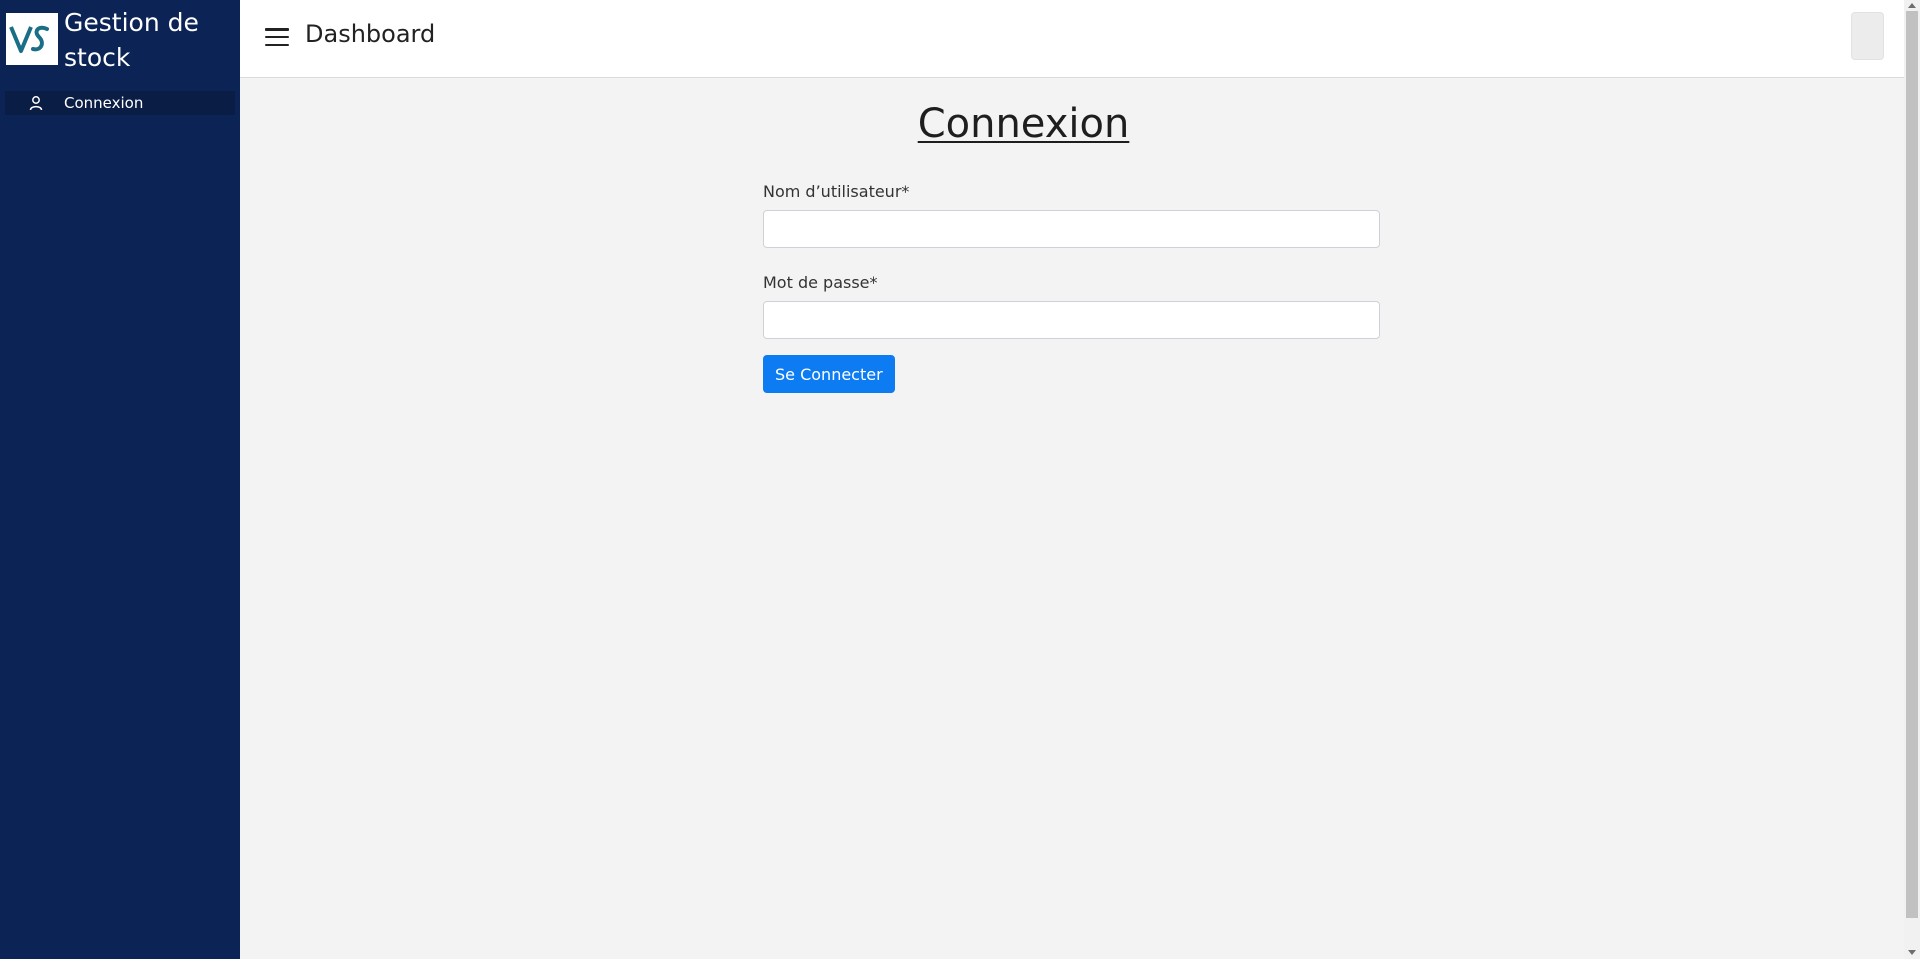 This screenshot has height=959, width=1920. What do you see at coordinates (1023, 124) in the screenshot?
I see `page-title: Connexion` at bounding box center [1023, 124].